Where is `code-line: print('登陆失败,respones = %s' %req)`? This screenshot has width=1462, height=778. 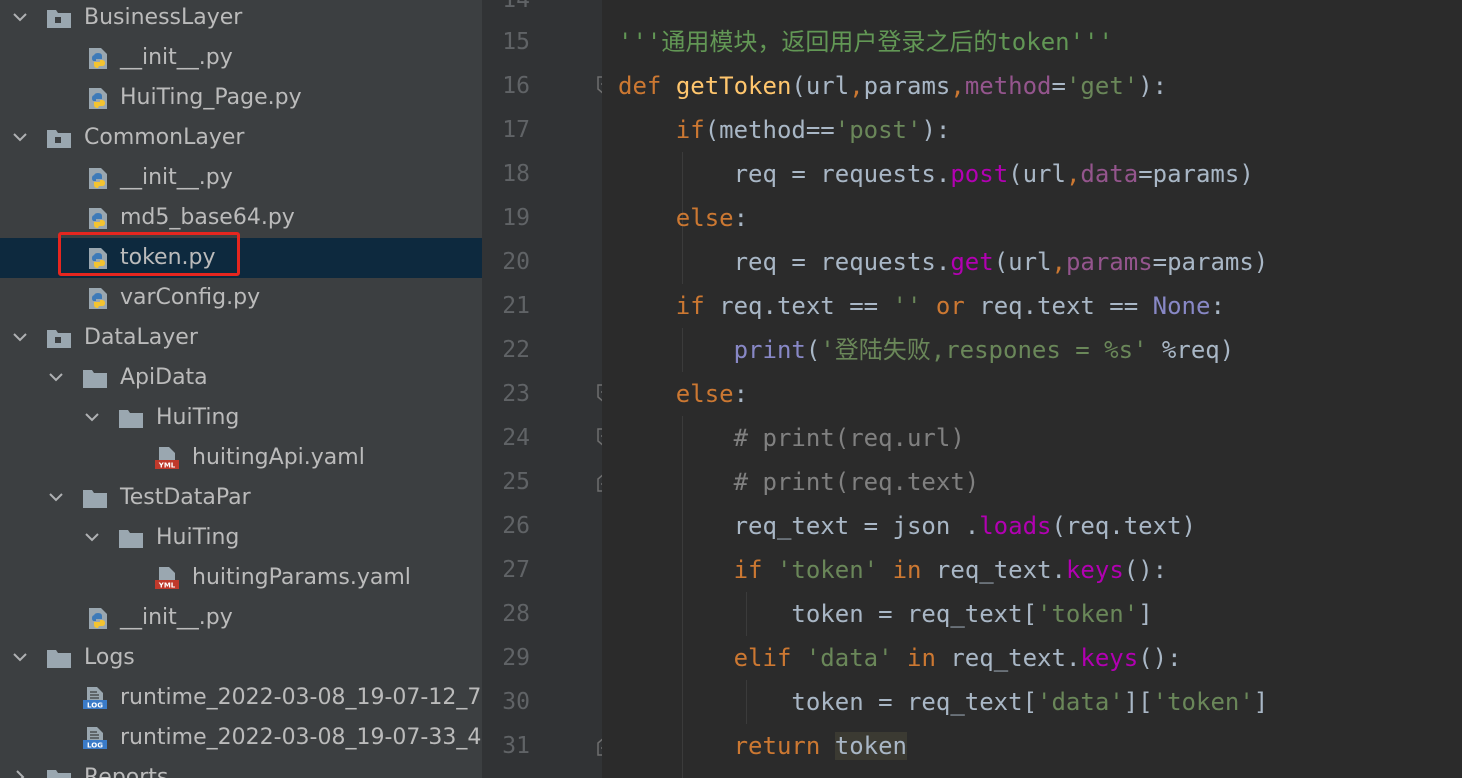 code-line: print('登陆失败,respones = %s' %req) is located at coordinates (926, 350).